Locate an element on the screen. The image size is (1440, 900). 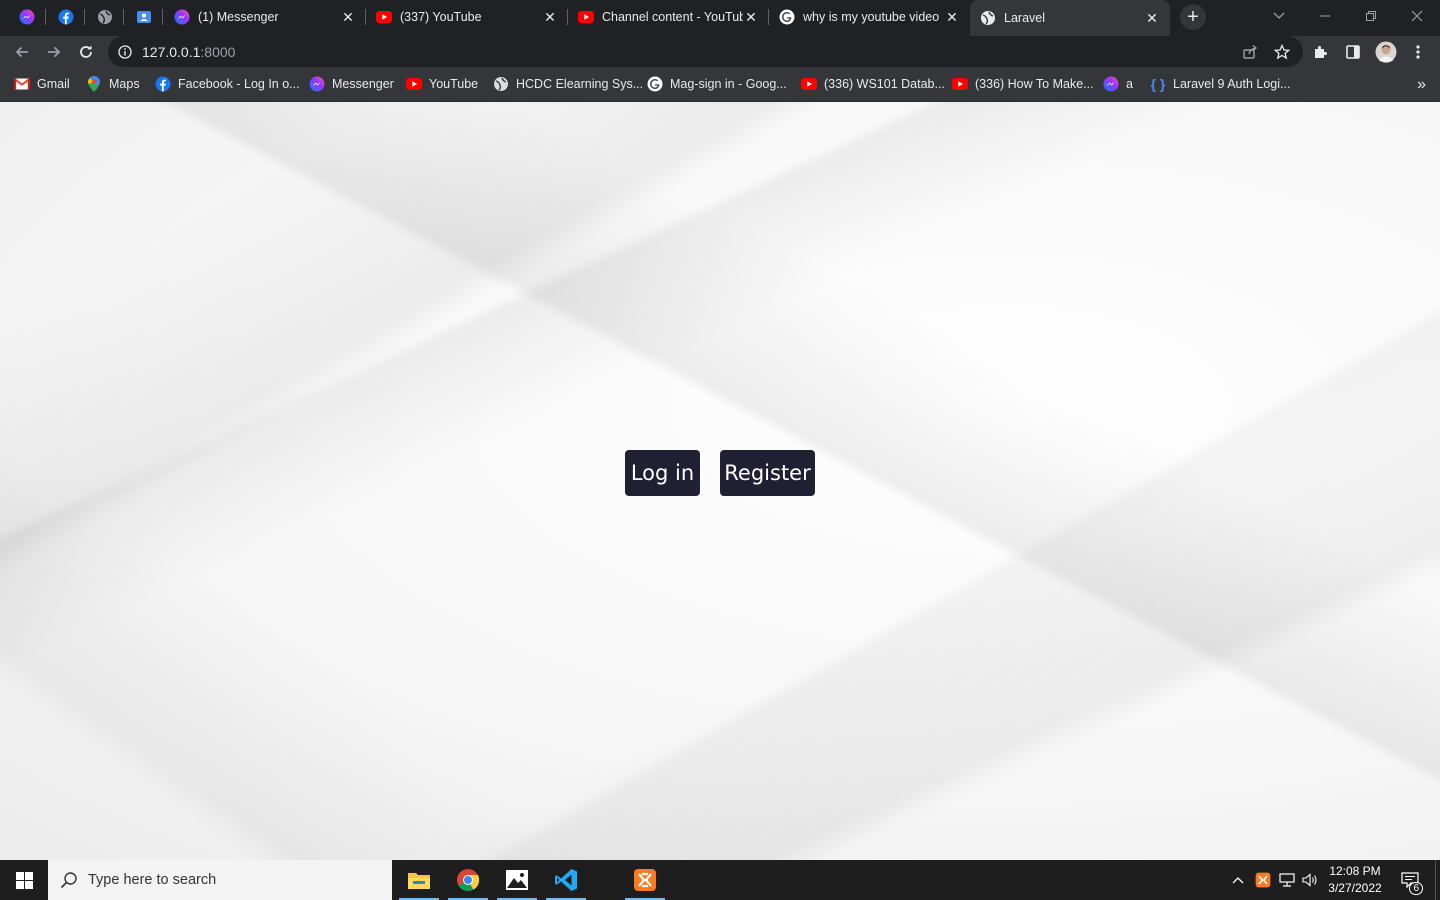
network-icon is located at coordinates (1287, 880).